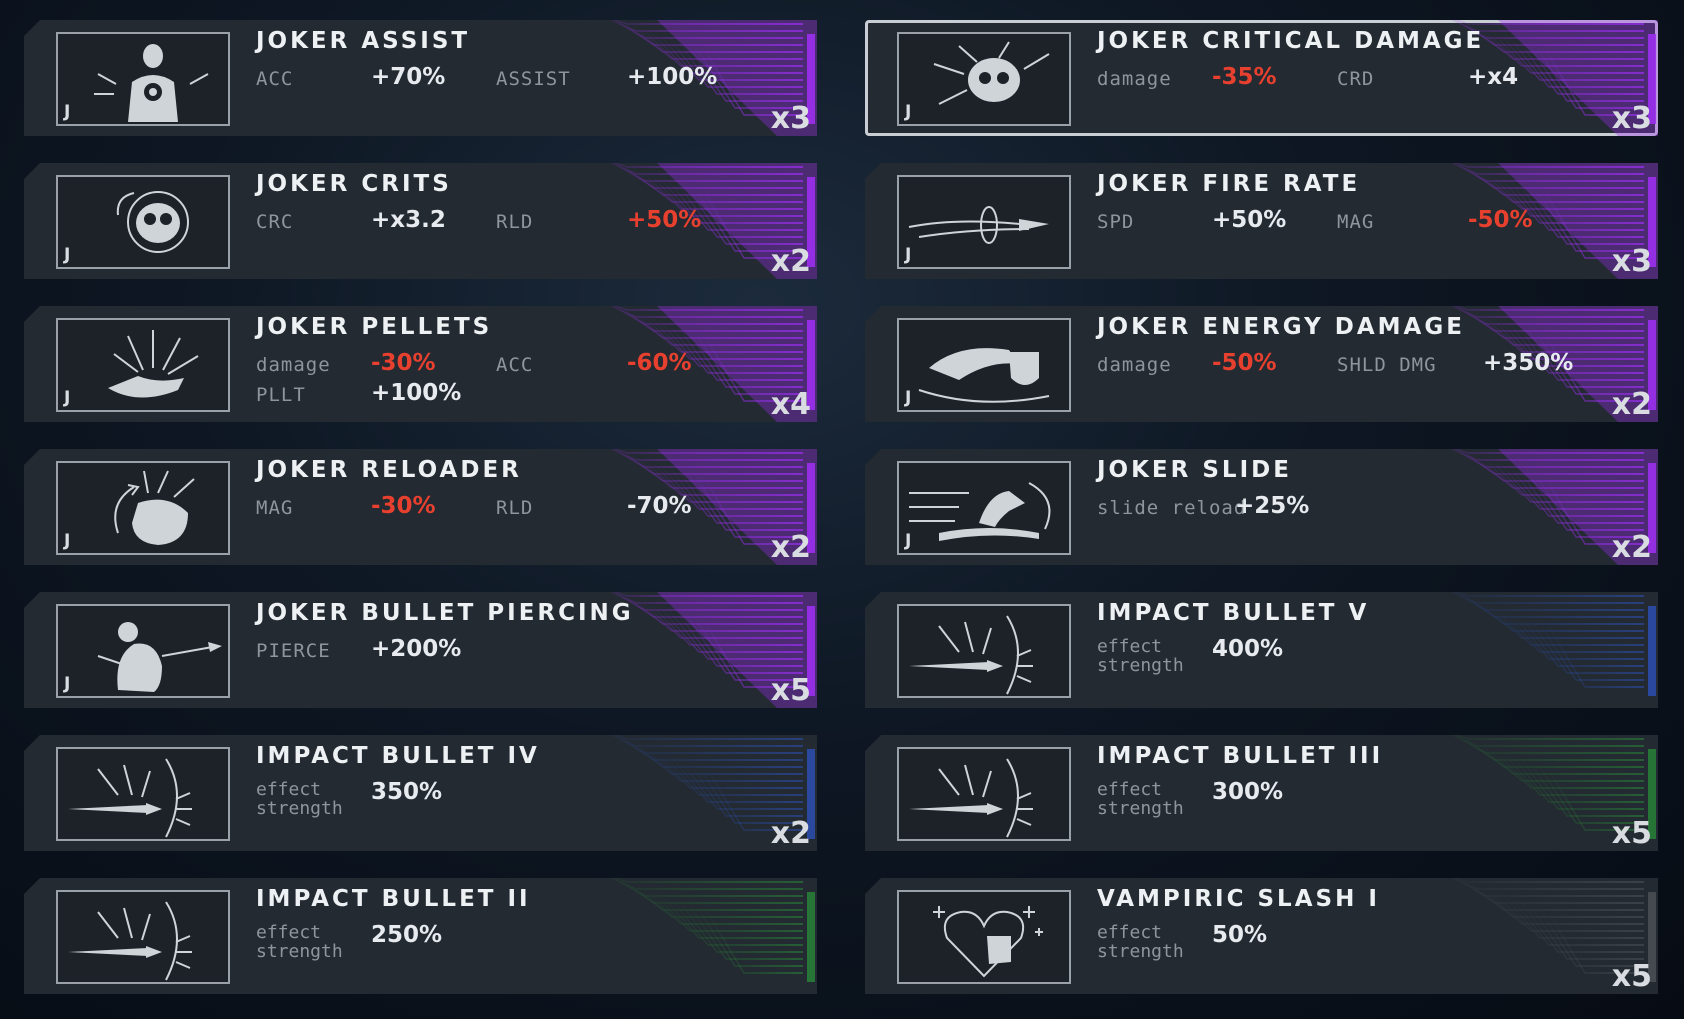 The image size is (1684, 1019). I want to click on mod-card-joker-bullet-piercing: J JOKER BULLET PIERCING PIERCE +200% x5, so click(420, 650).